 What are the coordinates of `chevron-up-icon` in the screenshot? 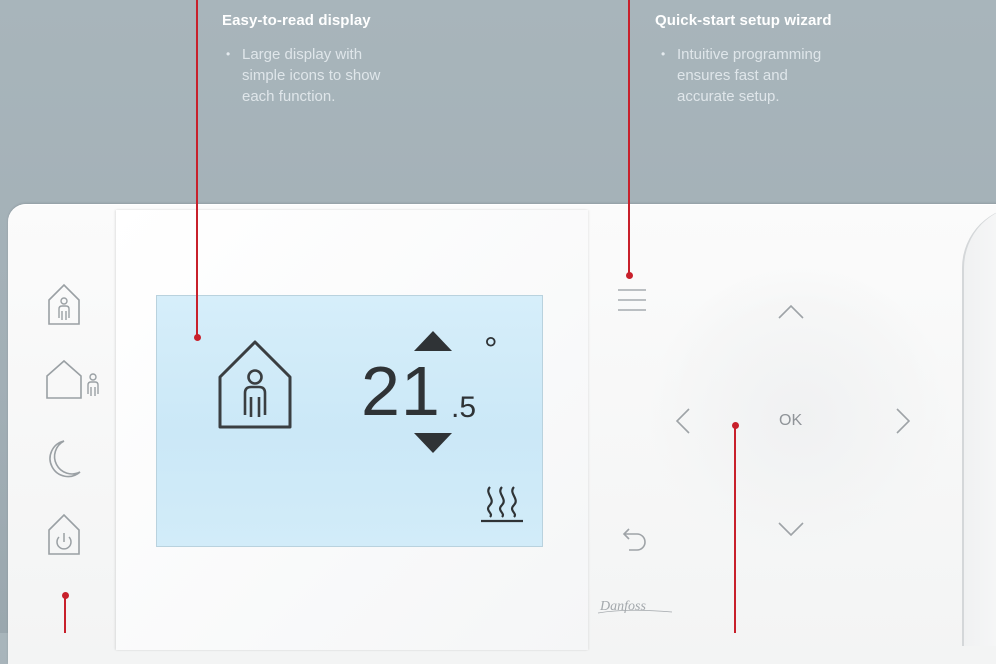 It's located at (791, 312).